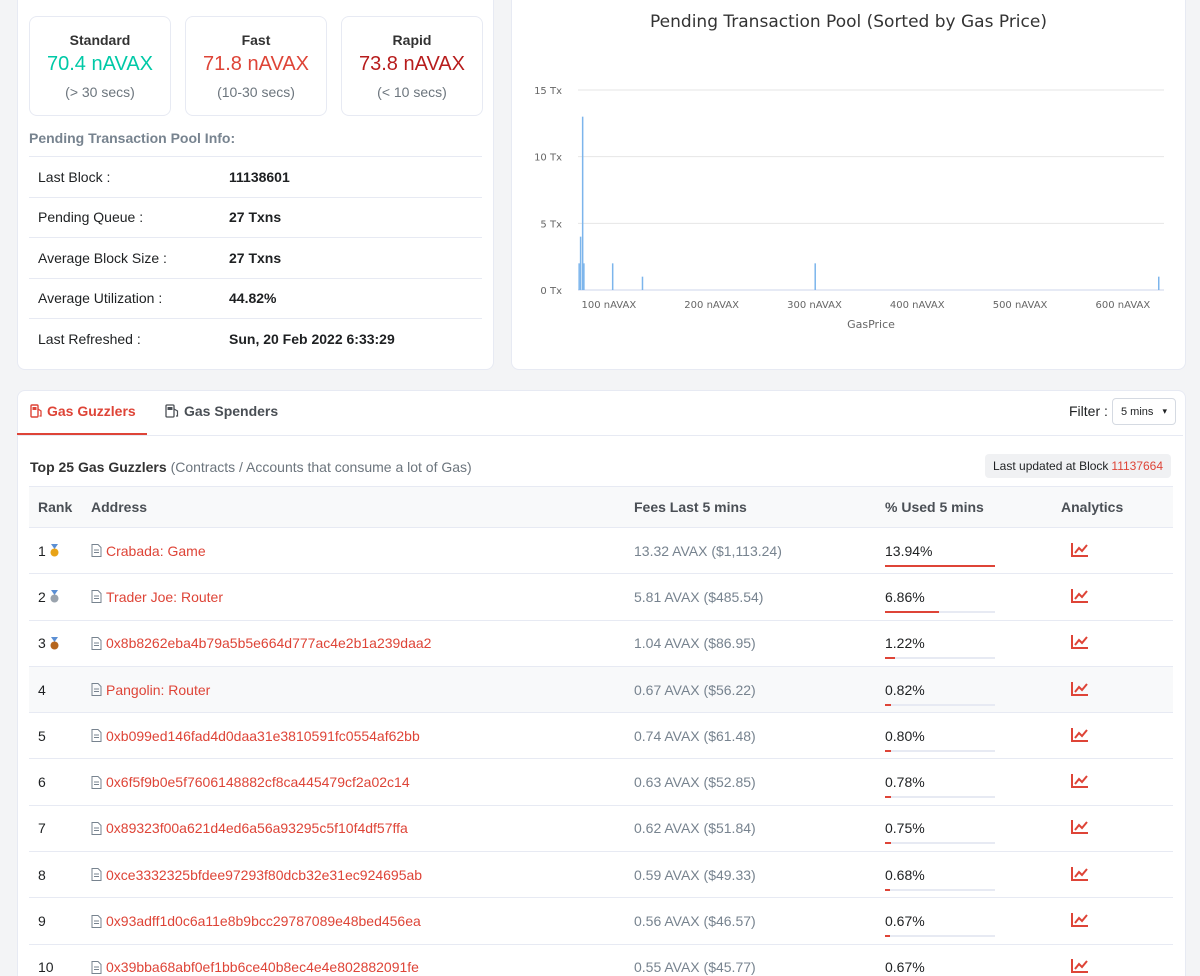 The width and height of the screenshot is (1200, 976). What do you see at coordinates (256, 64) in the screenshot?
I see `gas-fast-value: 71.8 nAVAX` at bounding box center [256, 64].